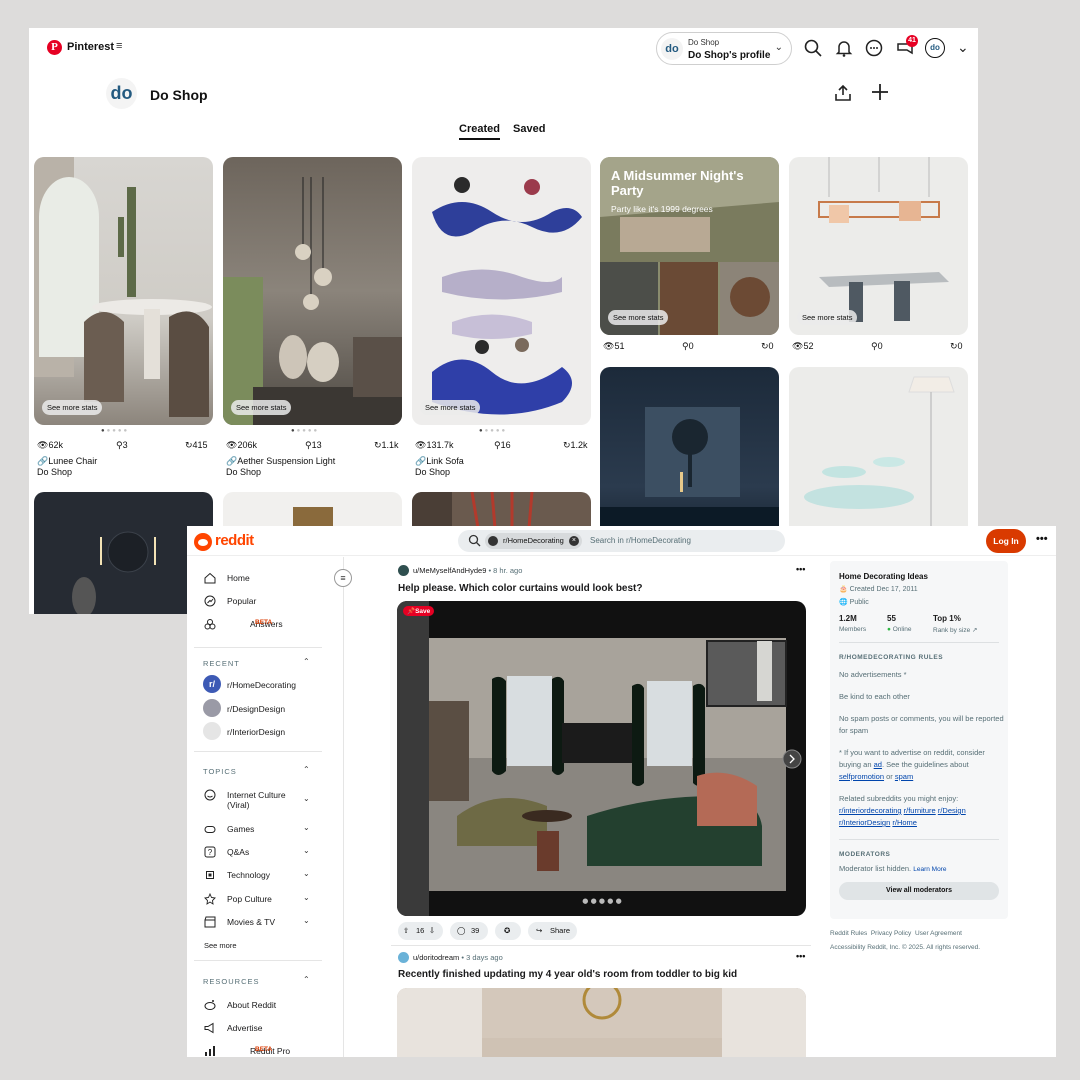 Image resolution: width=1080 pixels, height=1080 pixels. I want to click on rule-1: No advertisements *, so click(921, 675).